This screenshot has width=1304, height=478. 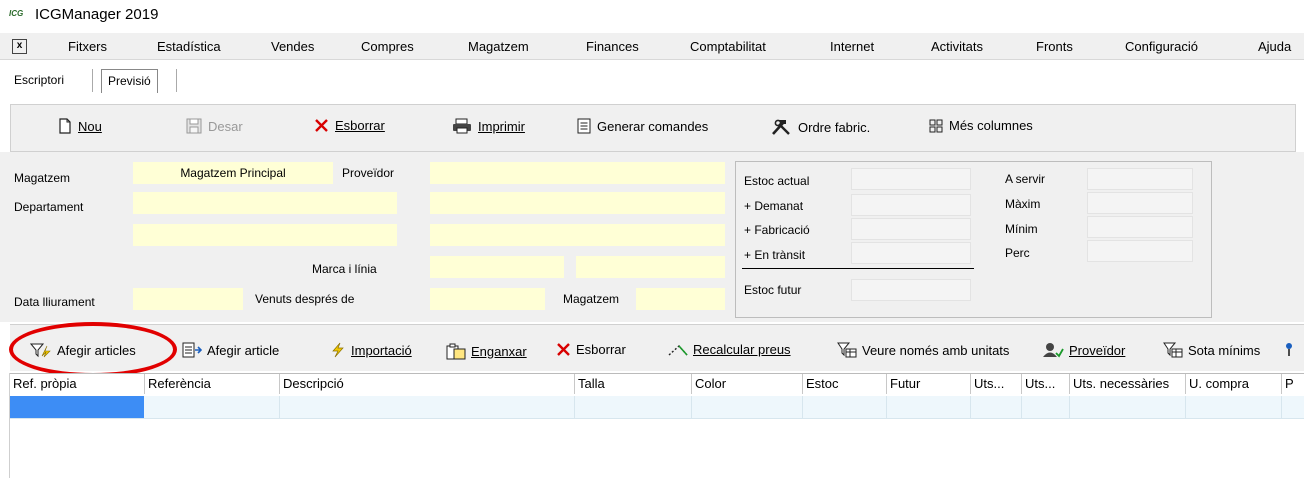 What do you see at coordinates (632, 384) in the screenshot?
I see `column-header-talla: Talla` at bounding box center [632, 384].